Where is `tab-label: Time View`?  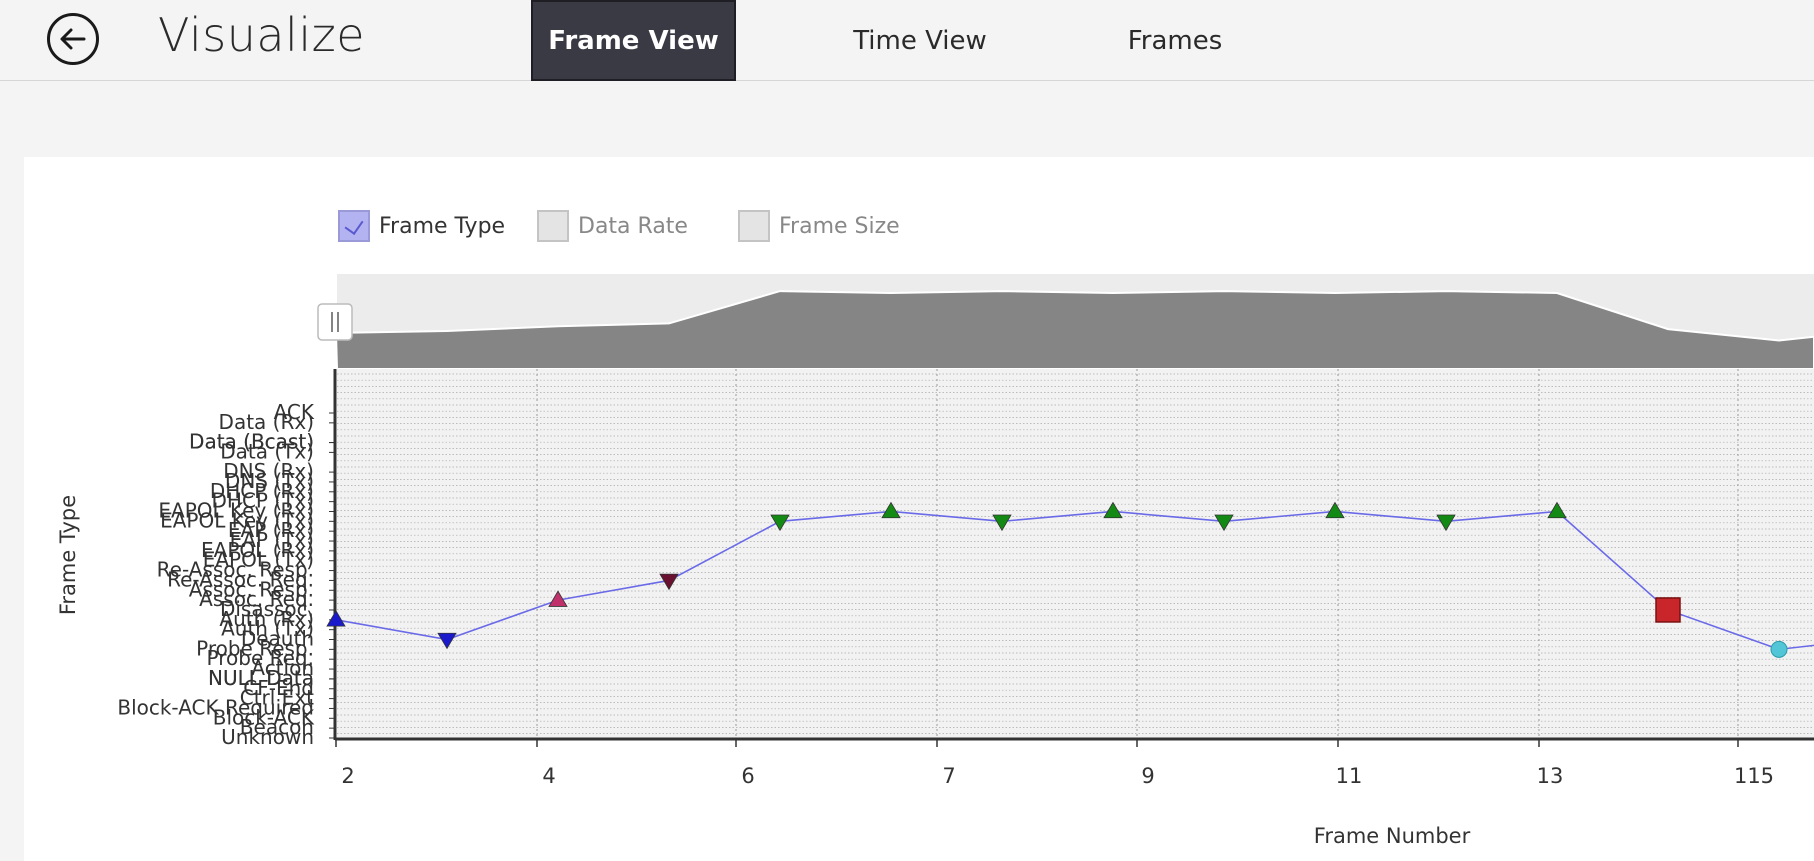 tab-label: Time View is located at coordinates (920, 40).